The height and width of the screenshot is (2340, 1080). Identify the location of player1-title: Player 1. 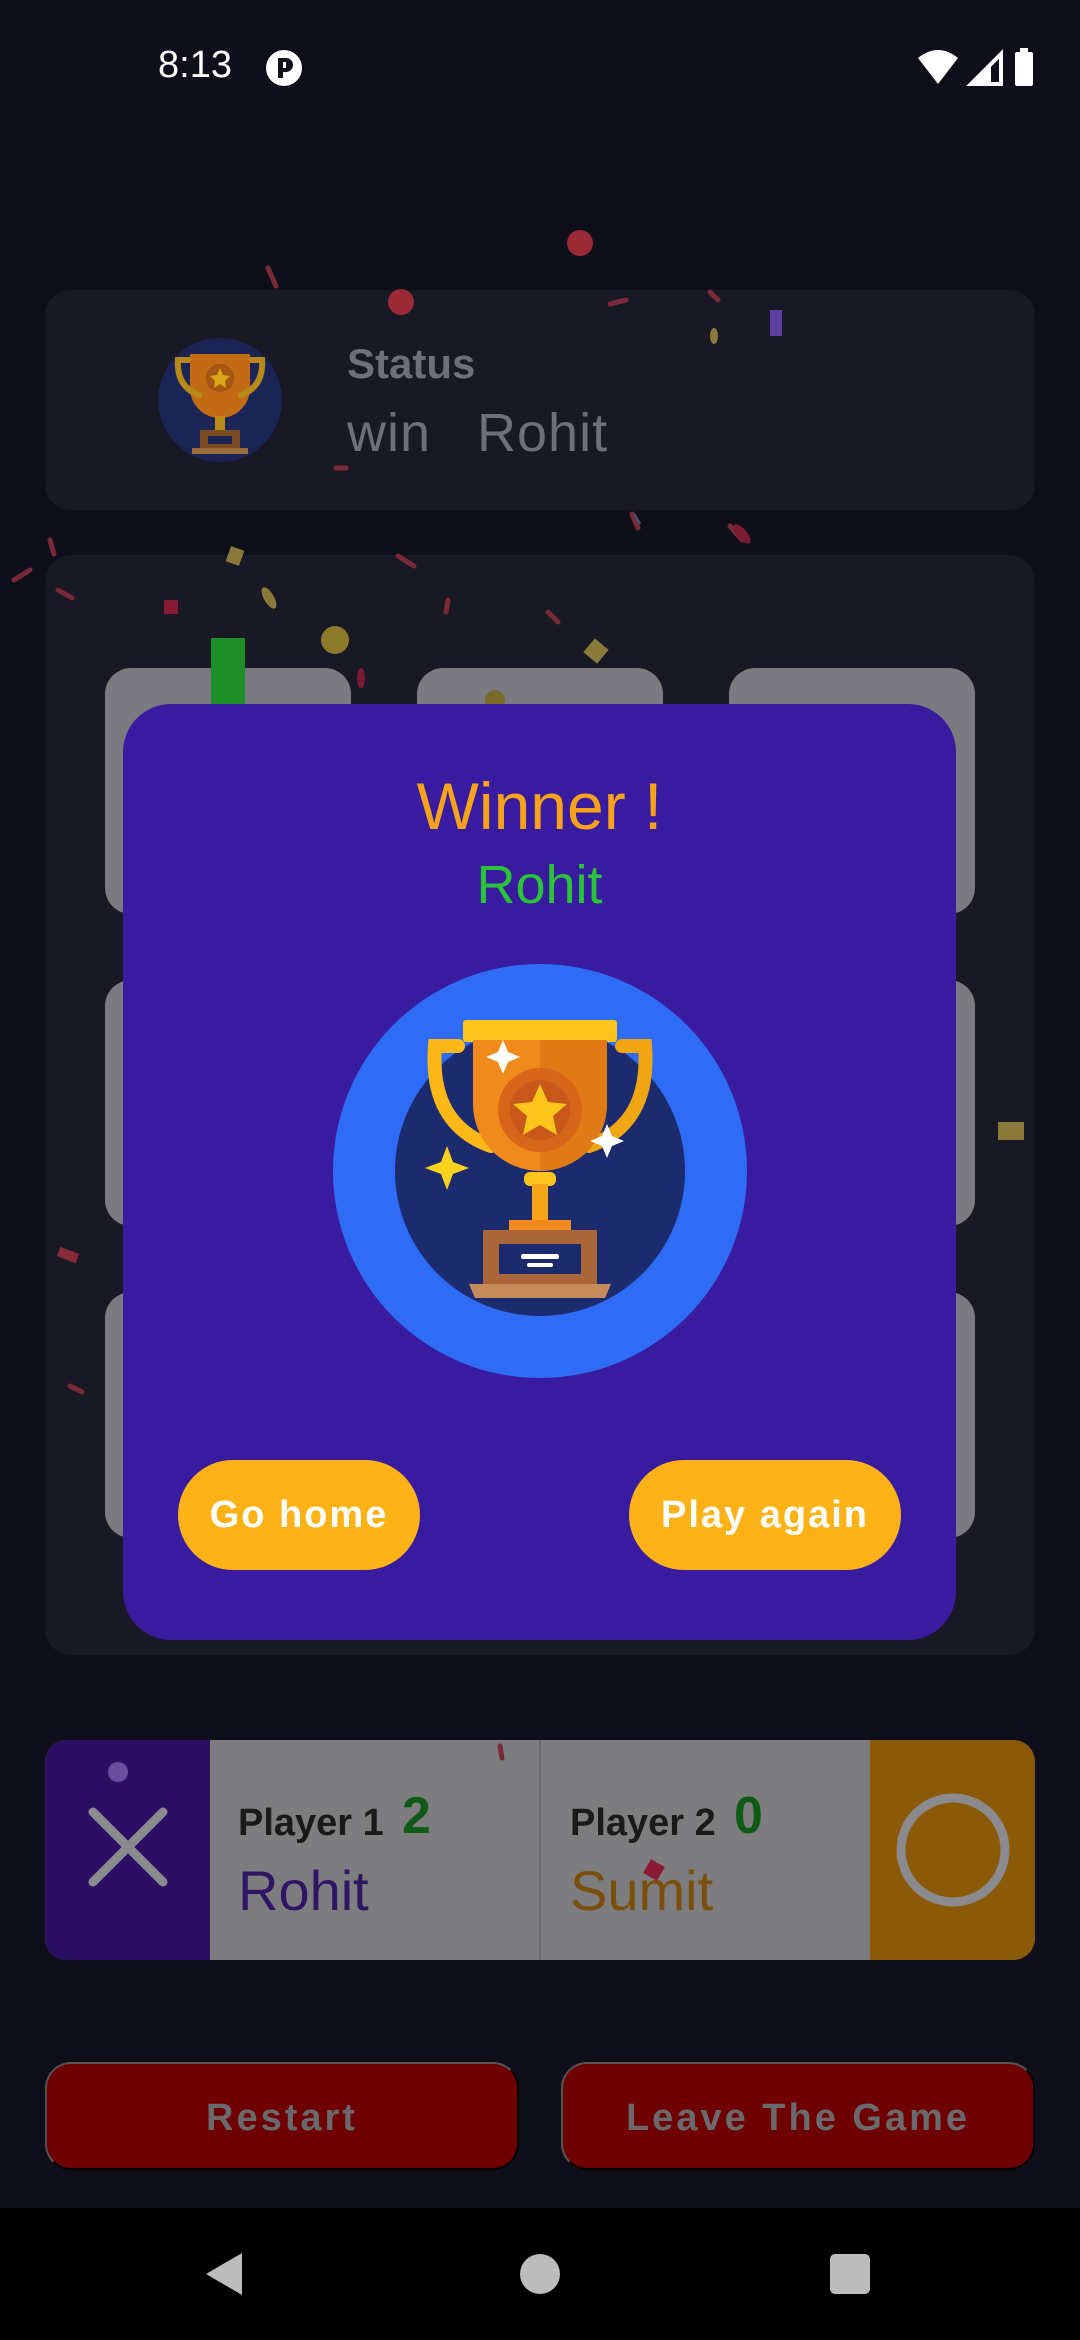
(311, 1823).